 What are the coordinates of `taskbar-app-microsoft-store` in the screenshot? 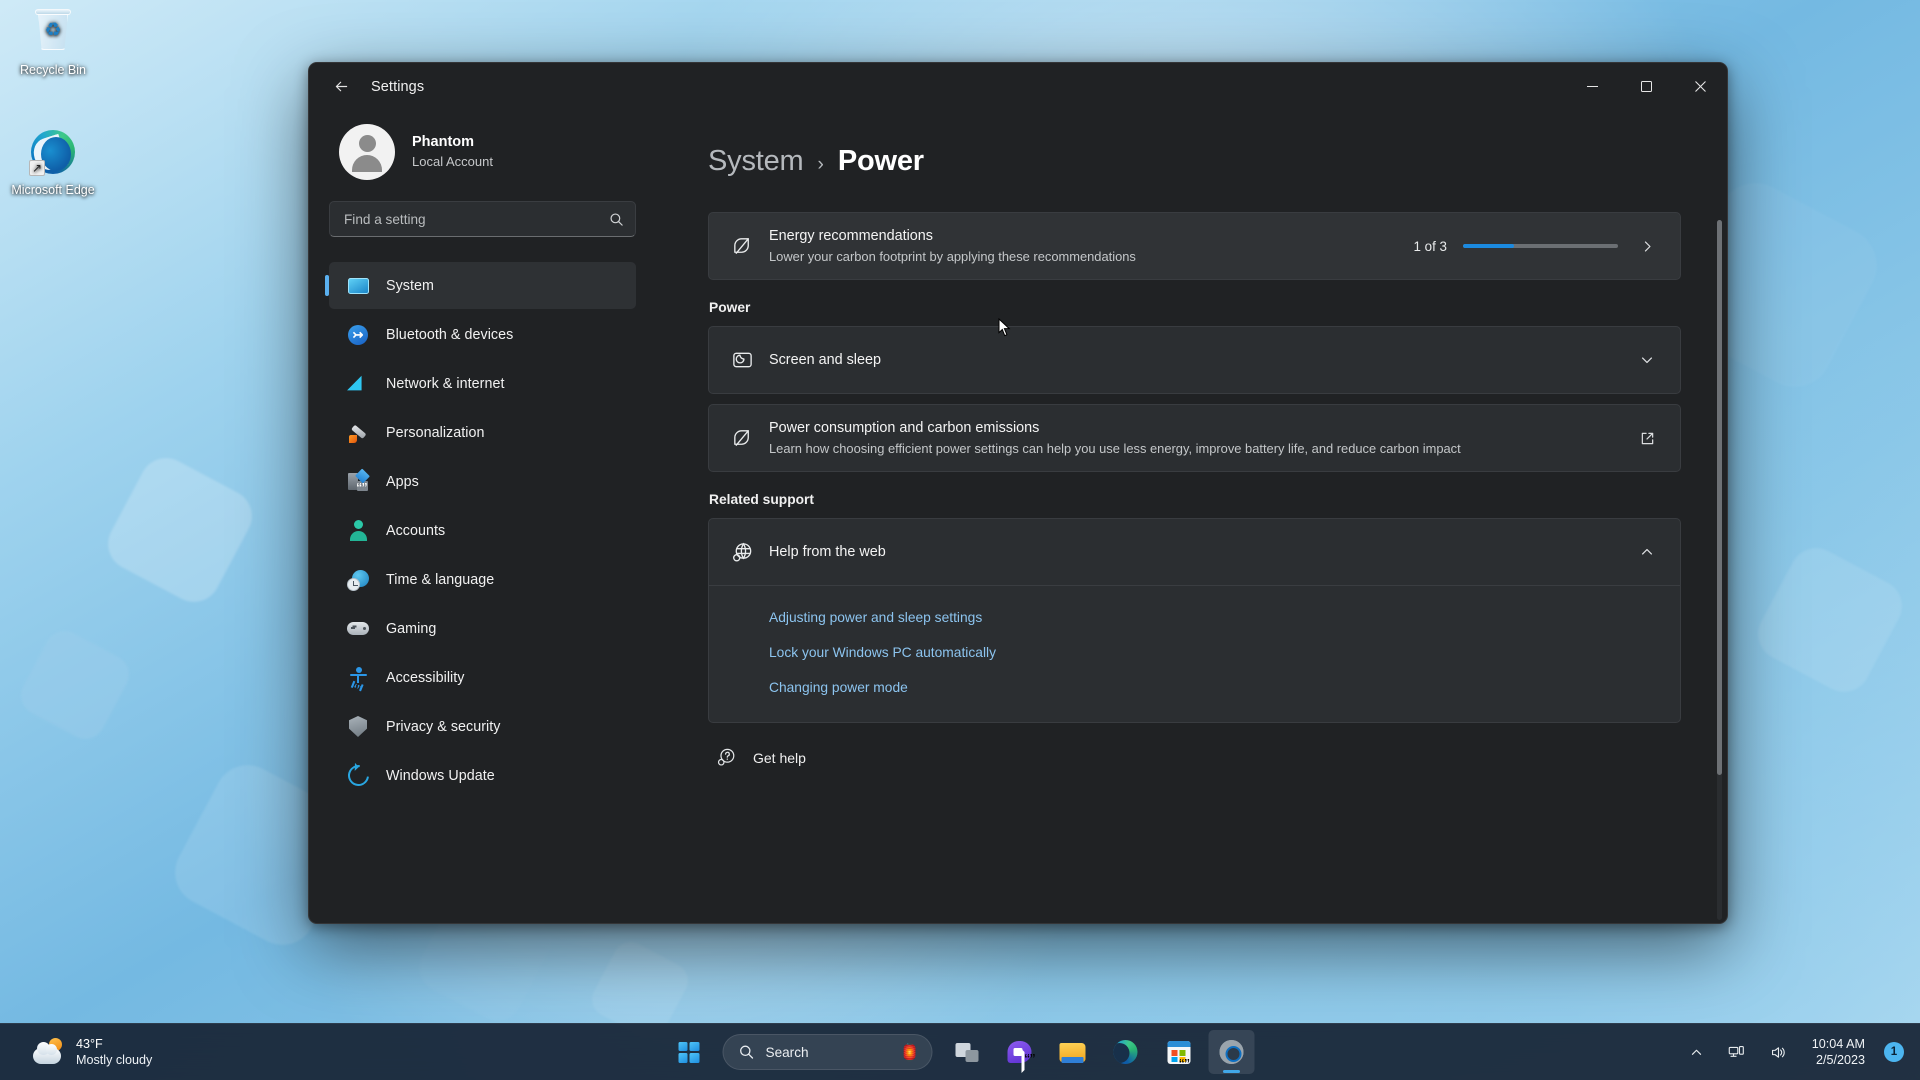 It's located at (1179, 1052).